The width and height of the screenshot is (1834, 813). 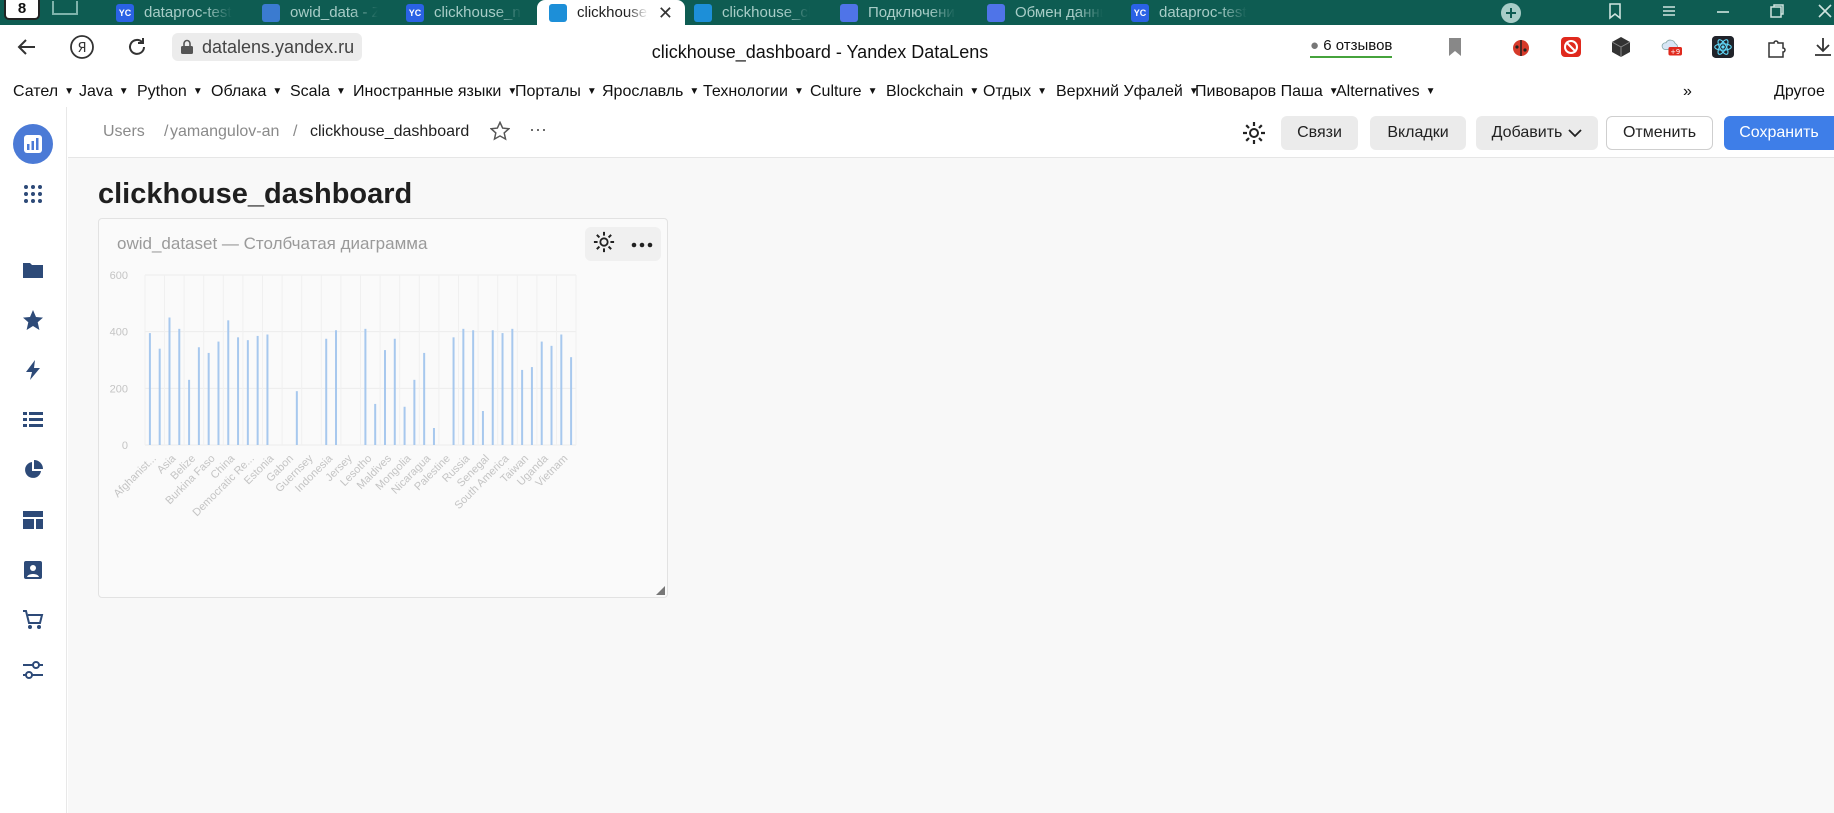 What do you see at coordinates (1621, 47) in the screenshot?
I see `cube-extension-icon` at bounding box center [1621, 47].